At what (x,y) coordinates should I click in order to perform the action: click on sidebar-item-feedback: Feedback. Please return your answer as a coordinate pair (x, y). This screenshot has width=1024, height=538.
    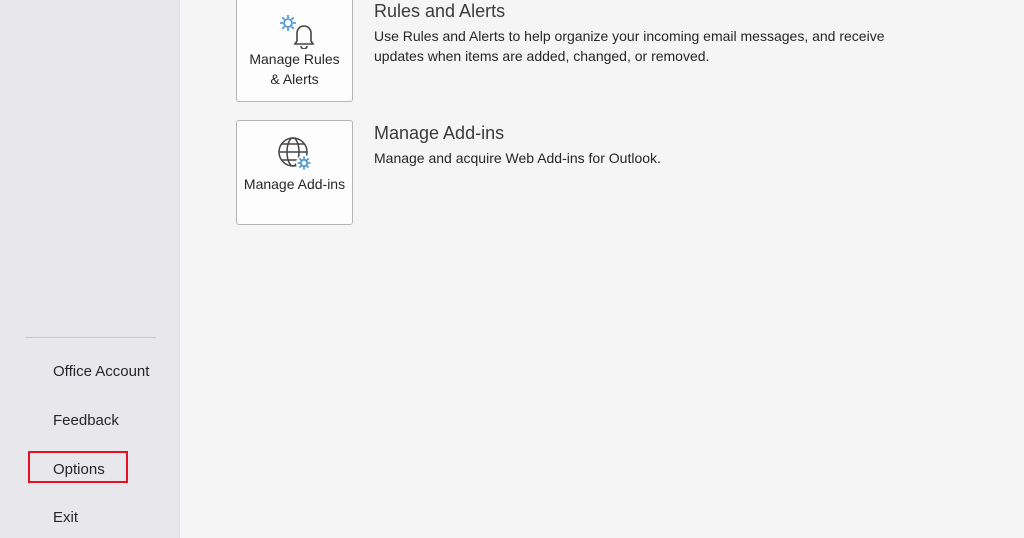
    Looking at the image, I should click on (86, 421).